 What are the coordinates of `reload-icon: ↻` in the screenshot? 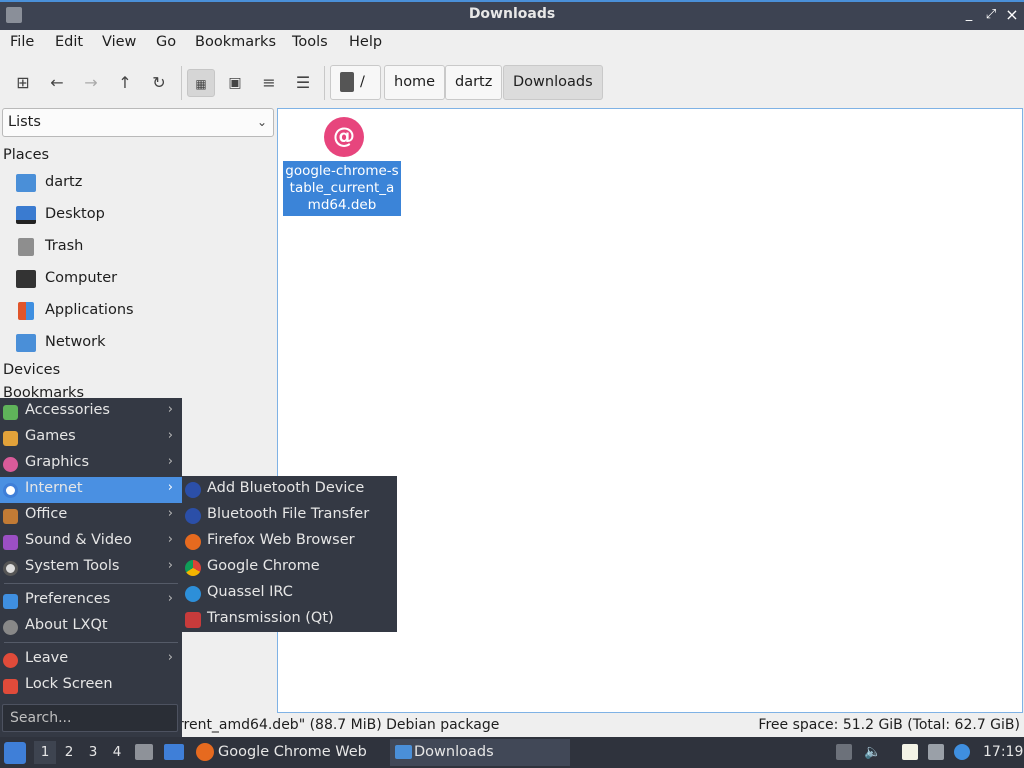 It's located at (159, 83).